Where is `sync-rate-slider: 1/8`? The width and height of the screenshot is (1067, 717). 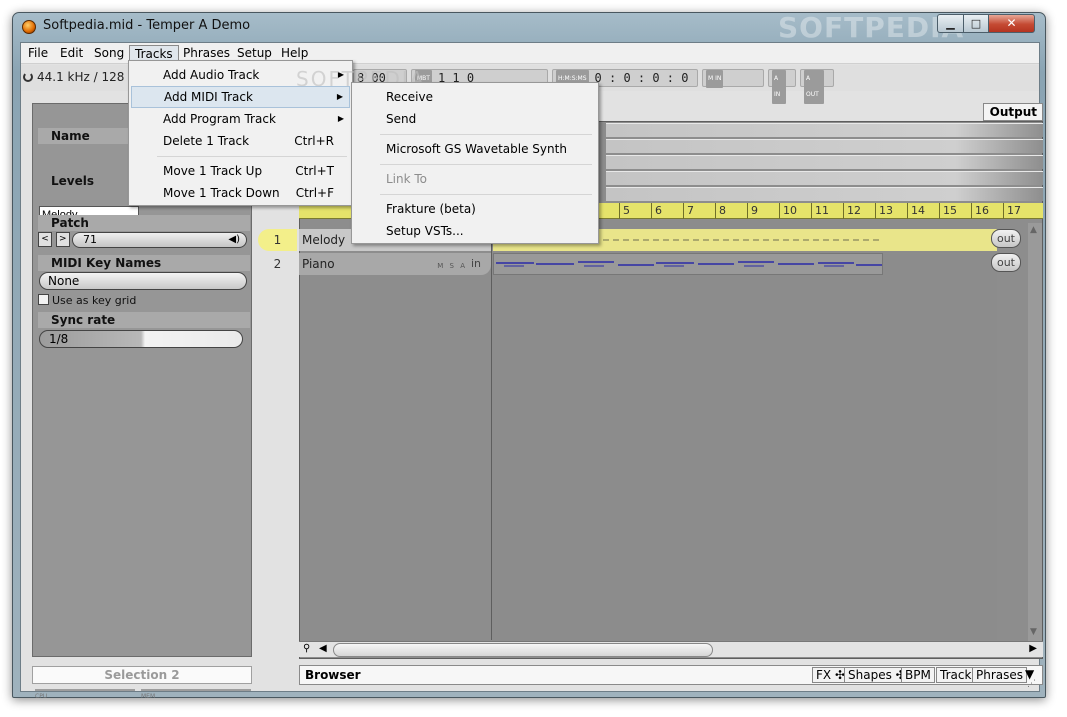 sync-rate-slider: 1/8 is located at coordinates (141, 339).